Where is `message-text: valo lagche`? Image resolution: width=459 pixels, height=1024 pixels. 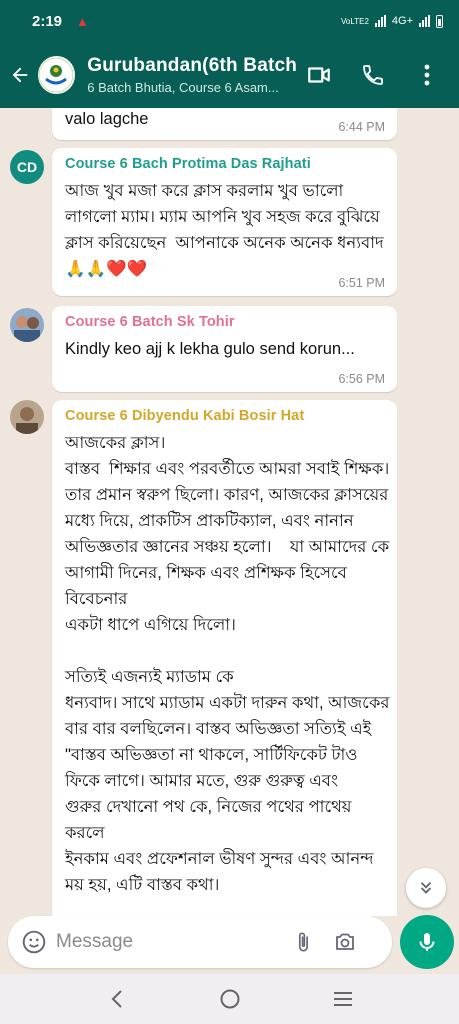 message-text: valo lagche is located at coordinates (107, 119).